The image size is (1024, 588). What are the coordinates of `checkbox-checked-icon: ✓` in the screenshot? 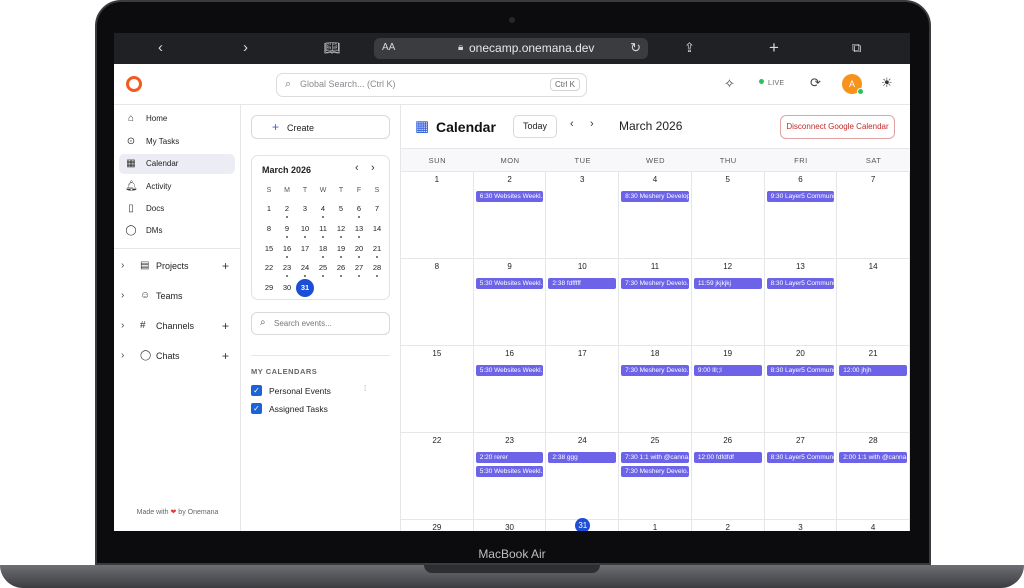 It's located at (256, 390).